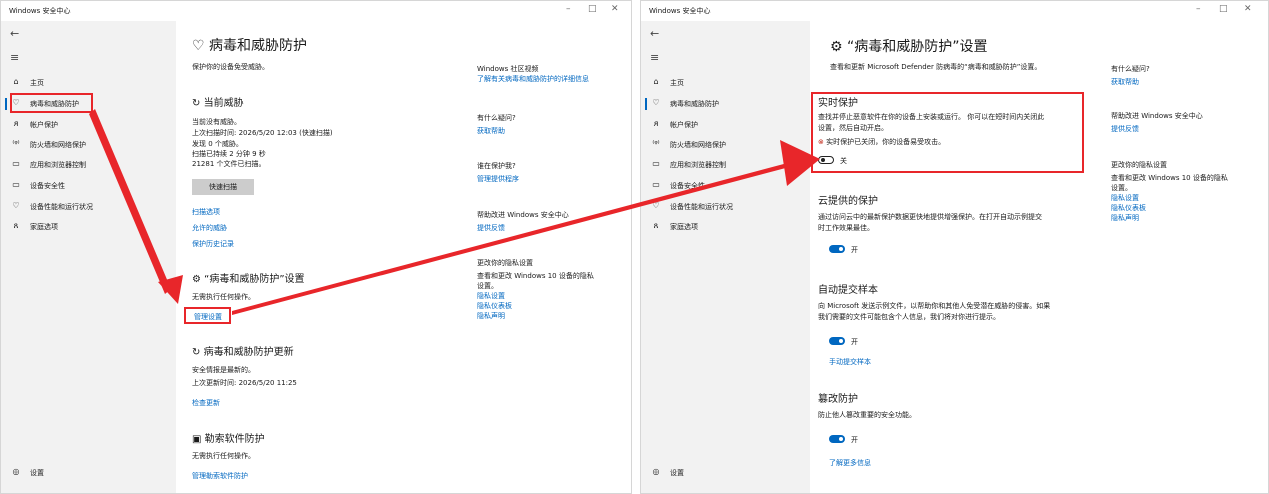  I want to click on tamper-toggle, so click(837, 439).